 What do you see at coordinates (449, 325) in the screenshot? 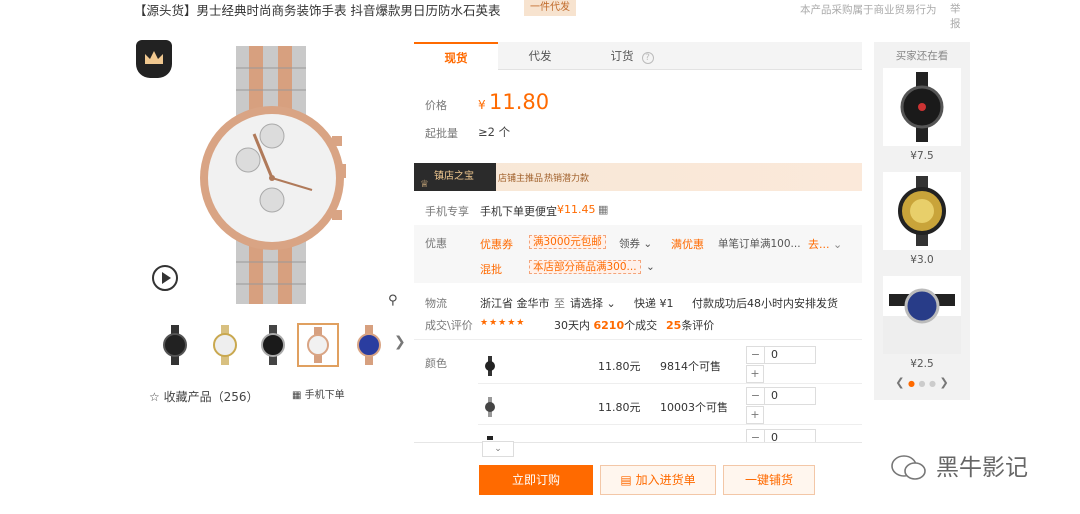
I see `reviews-label: 成交\评价` at bounding box center [449, 325].